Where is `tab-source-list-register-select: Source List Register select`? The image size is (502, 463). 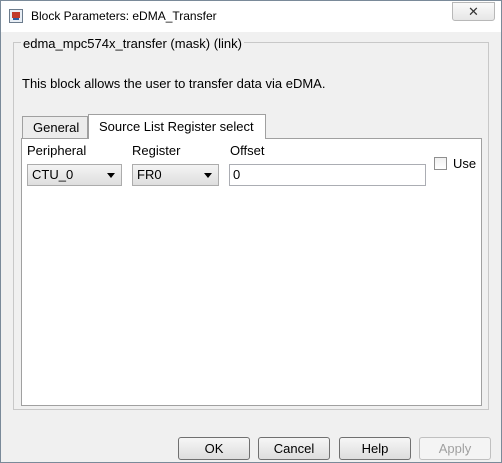 tab-source-list-register-select: Source List Register select is located at coordinates (177, 126).